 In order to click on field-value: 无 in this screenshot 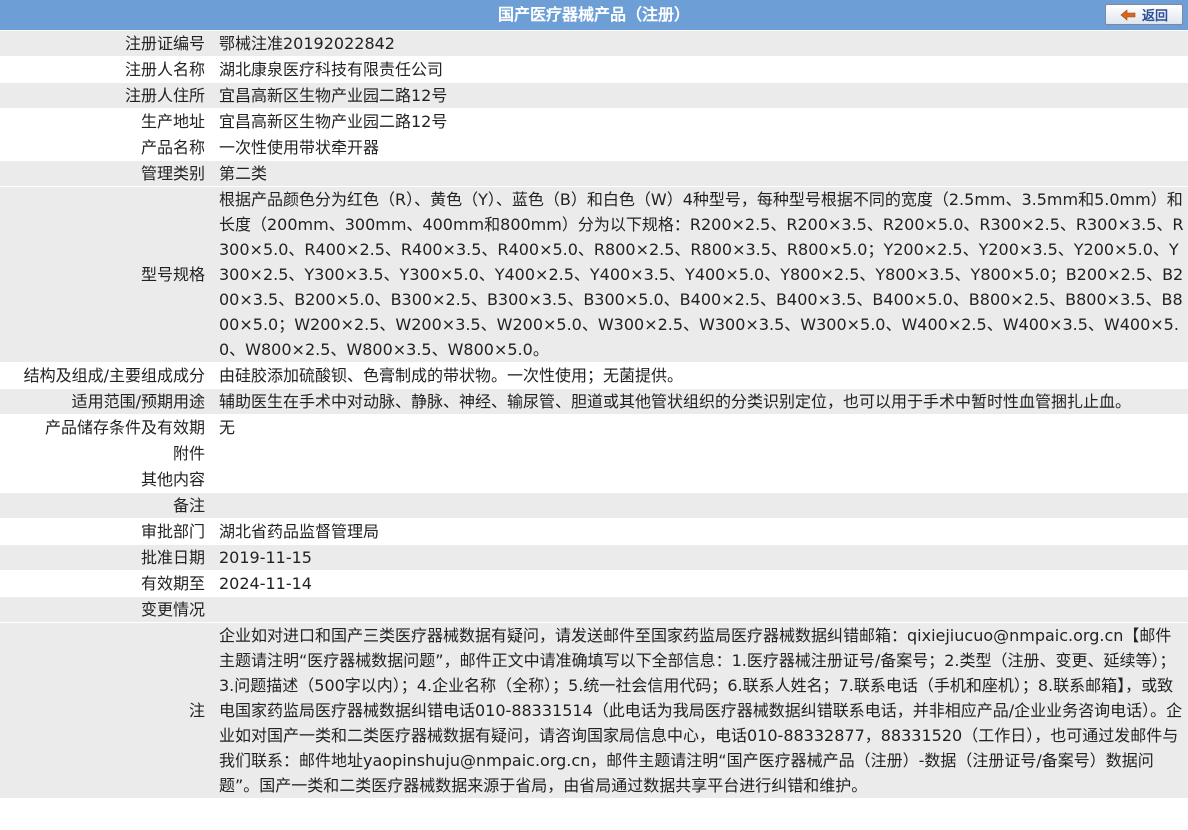, I will do `click(700, 427)`.